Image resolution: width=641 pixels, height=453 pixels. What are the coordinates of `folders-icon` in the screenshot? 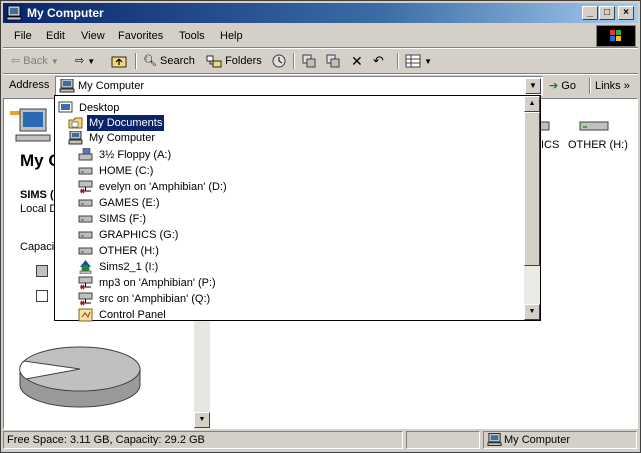 It's located at (214, 61).